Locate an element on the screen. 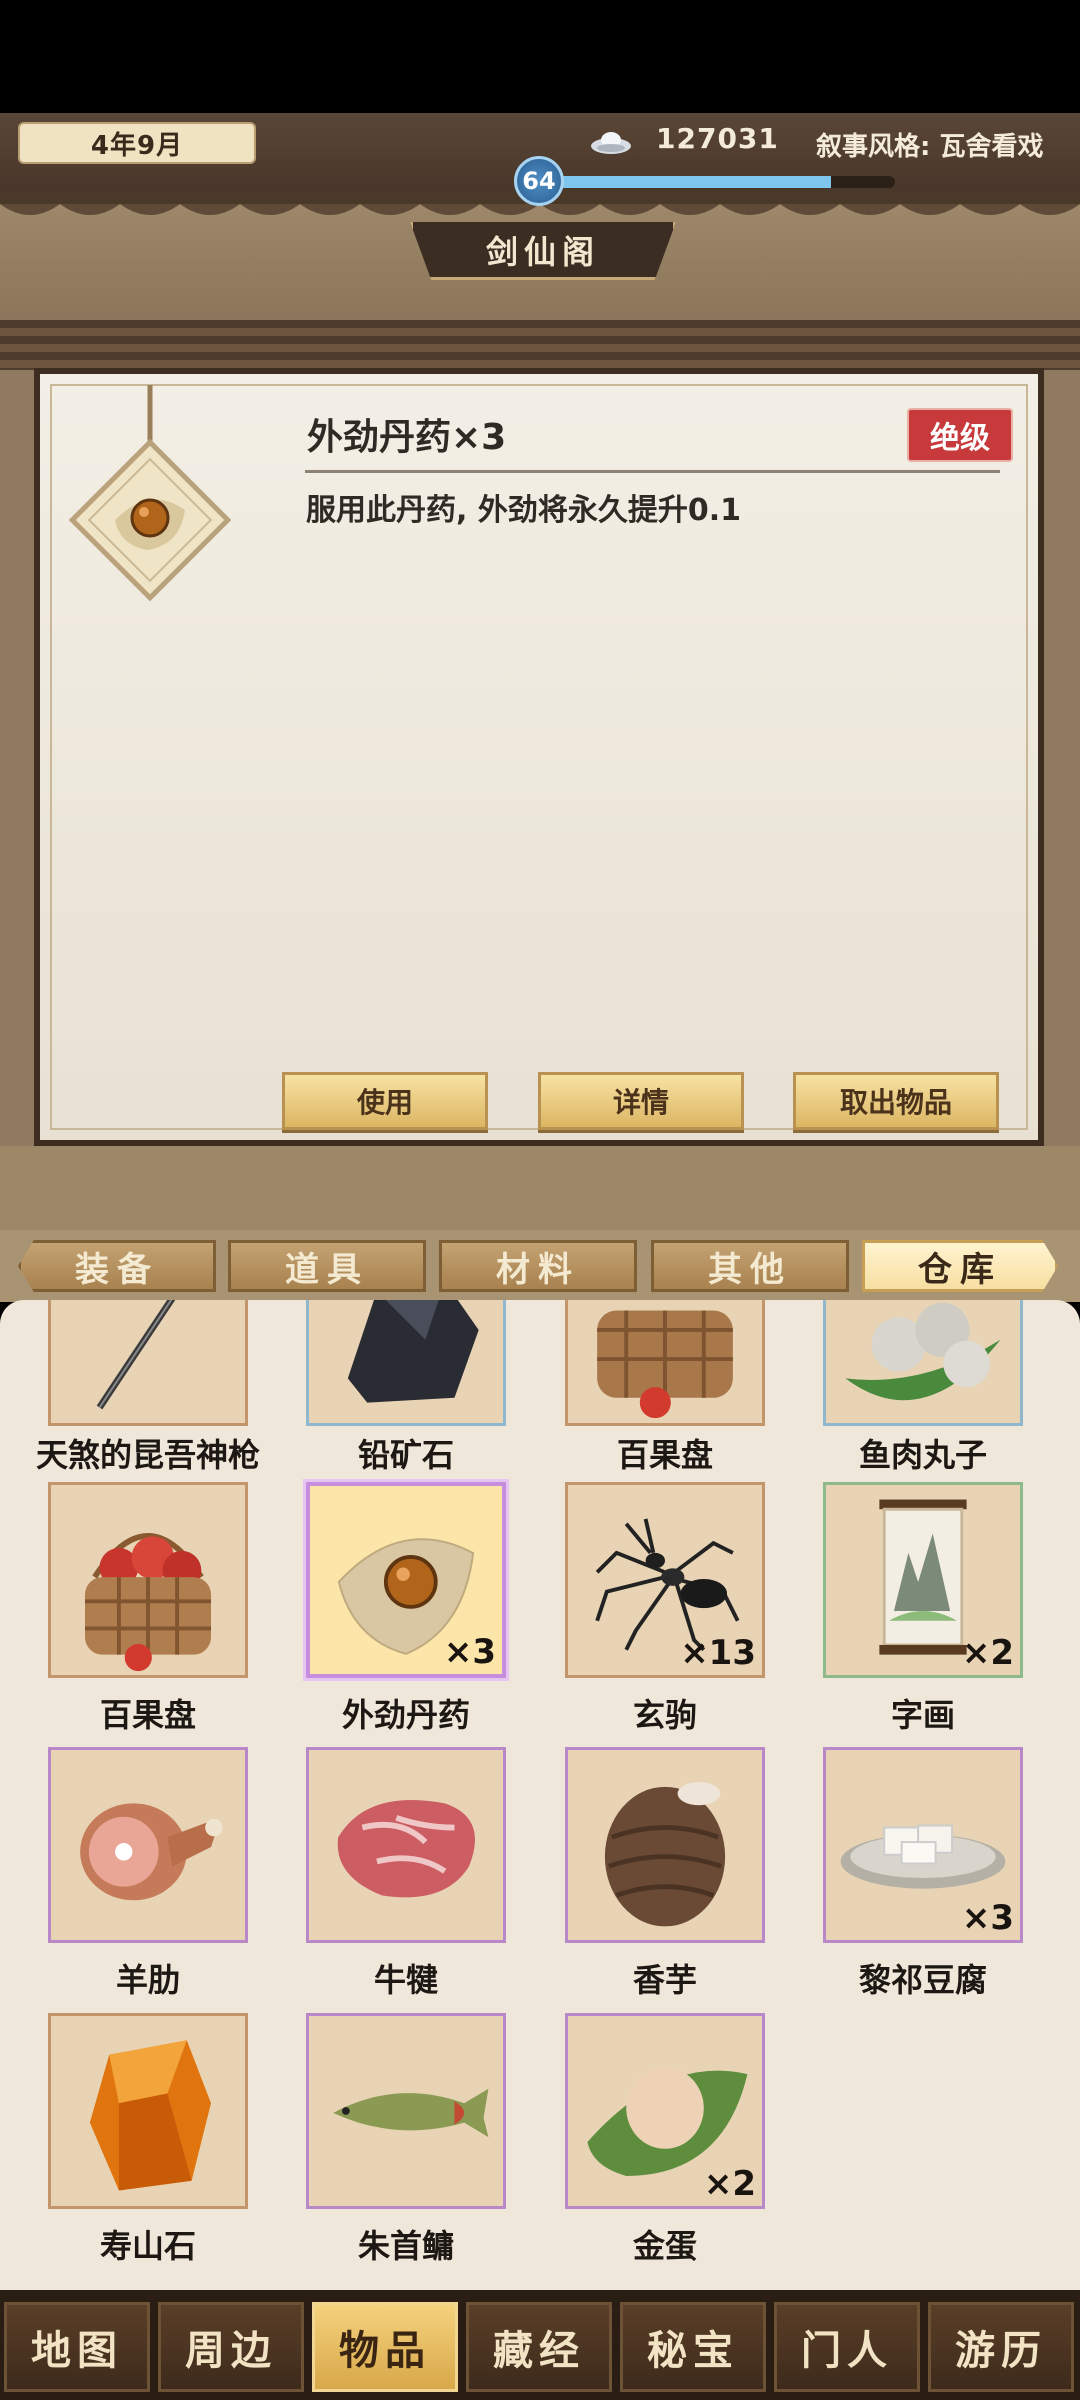 The width and height of the screenshot is (1080, 2400). item-name: 金蛋 is located at coordinates (664, 2246).